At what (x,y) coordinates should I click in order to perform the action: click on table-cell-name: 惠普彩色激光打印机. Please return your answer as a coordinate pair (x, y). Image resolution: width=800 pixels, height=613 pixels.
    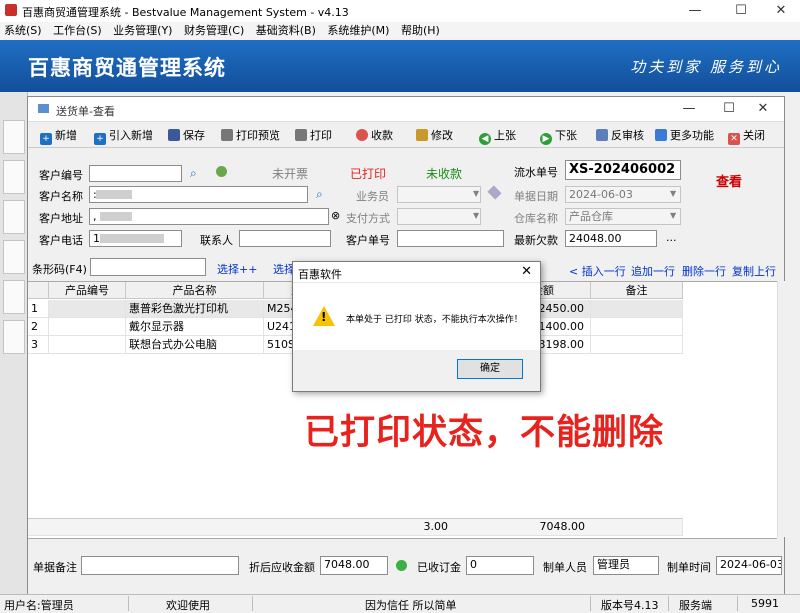
    Looking at the image, I should click on (195, 309).